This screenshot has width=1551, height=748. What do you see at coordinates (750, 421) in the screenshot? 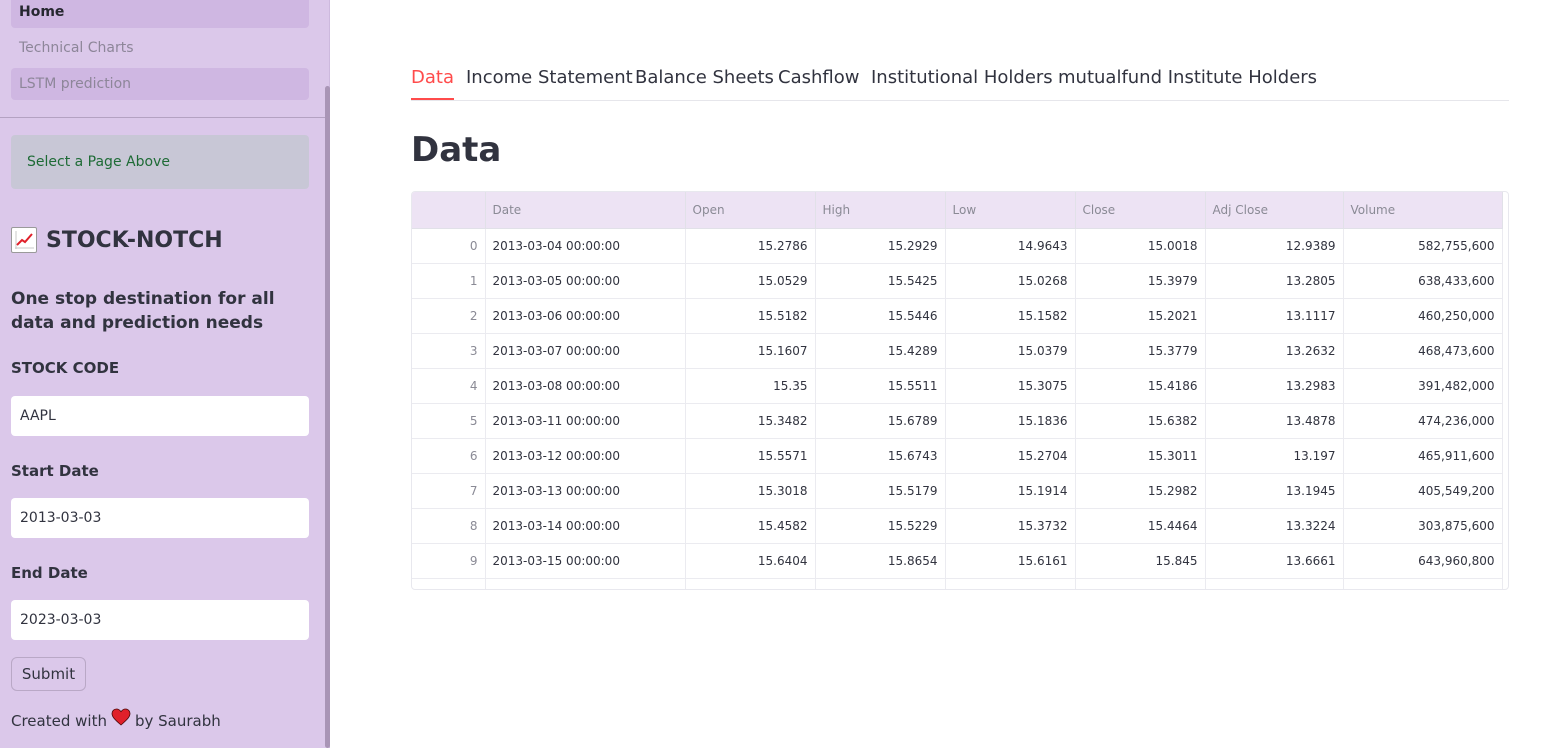
I see `cell-open: 15.3482` at bounding box center [750, 421].